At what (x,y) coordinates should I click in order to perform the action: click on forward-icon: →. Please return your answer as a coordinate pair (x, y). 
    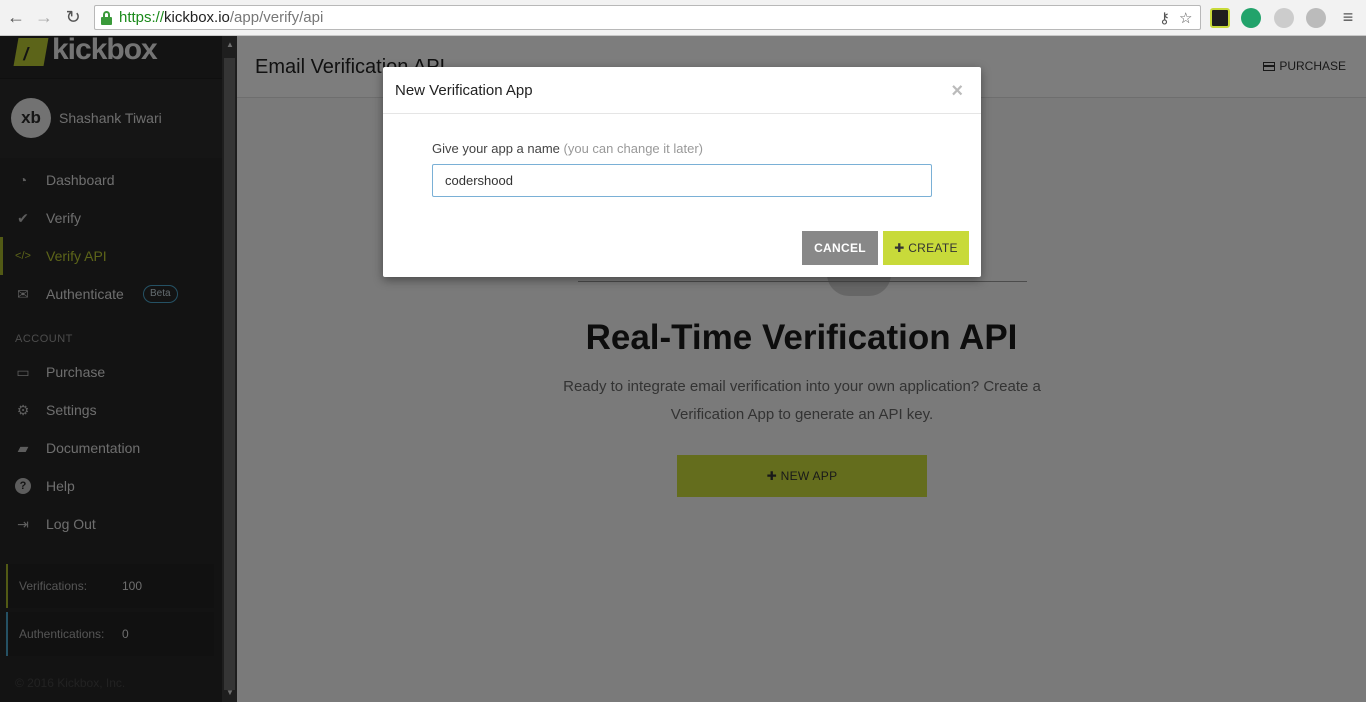
    Looking at the image, I should click on (44, 17).